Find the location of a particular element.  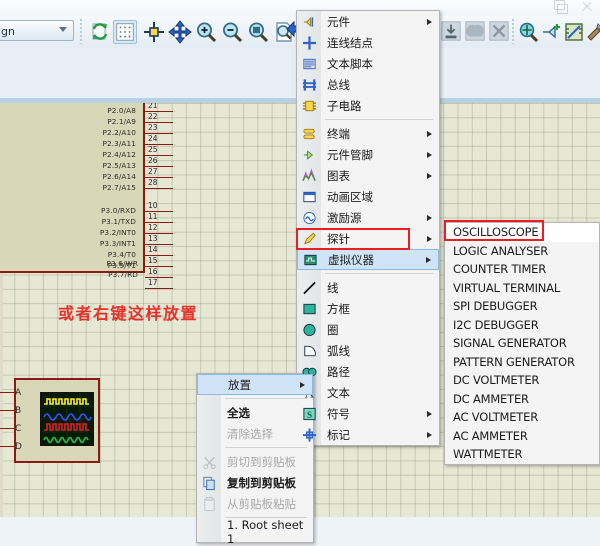

pin-icon is located at coordinates (309, 154).